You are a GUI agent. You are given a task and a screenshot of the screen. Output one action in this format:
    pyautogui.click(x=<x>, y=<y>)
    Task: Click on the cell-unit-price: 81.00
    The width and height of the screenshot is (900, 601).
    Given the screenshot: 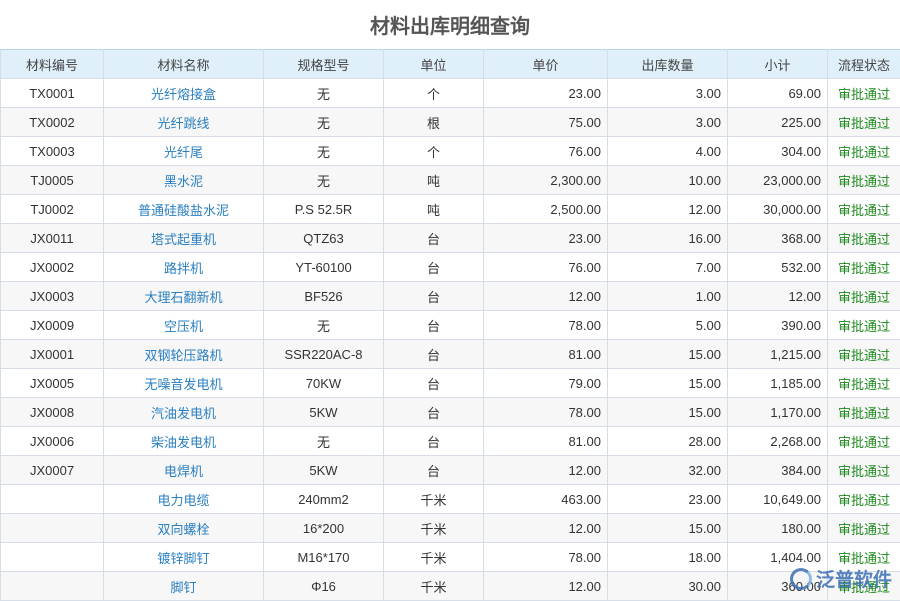 What is the action you would take?
    pyautogui.click(x=546, y=441)
    